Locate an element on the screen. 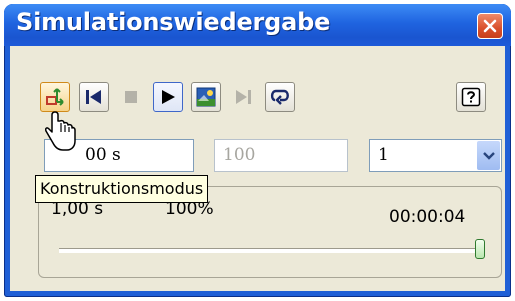 Image resolution: width=515 pixels, height=301 pixels. play-button is located at coordinates (168, 97).